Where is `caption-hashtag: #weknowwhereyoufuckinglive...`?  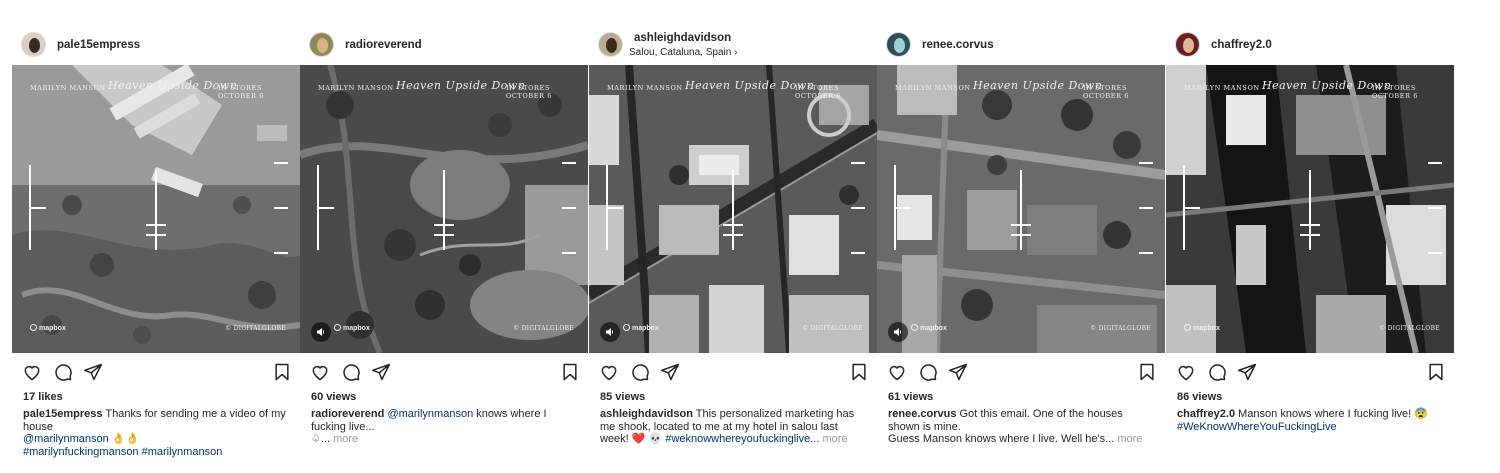
caption-hashtag: #weknowwhereyoufuckinglive... is located at coordinates (742, 439).